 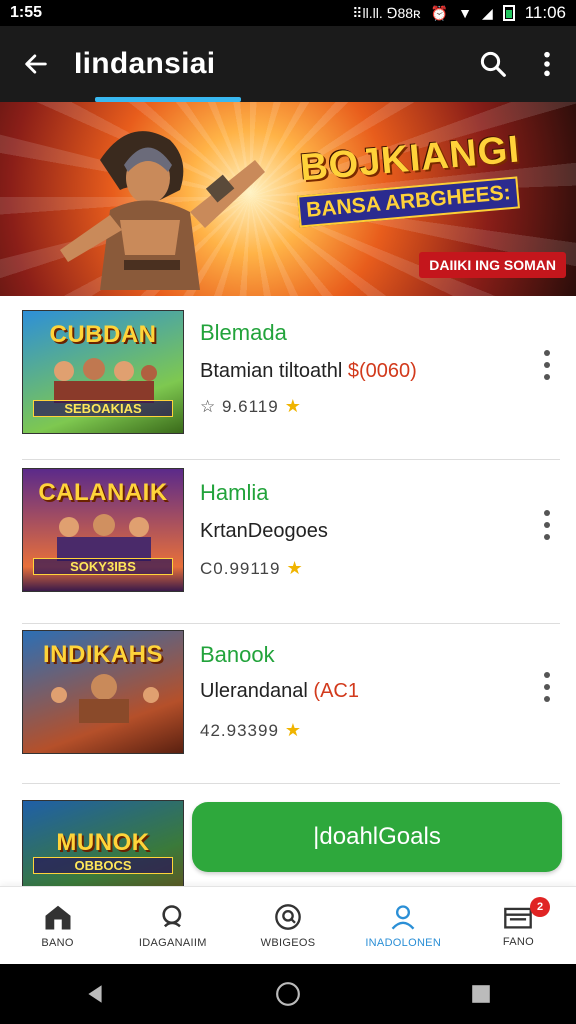 I want to click on home-circle-icon, so click(x=288, y=994).